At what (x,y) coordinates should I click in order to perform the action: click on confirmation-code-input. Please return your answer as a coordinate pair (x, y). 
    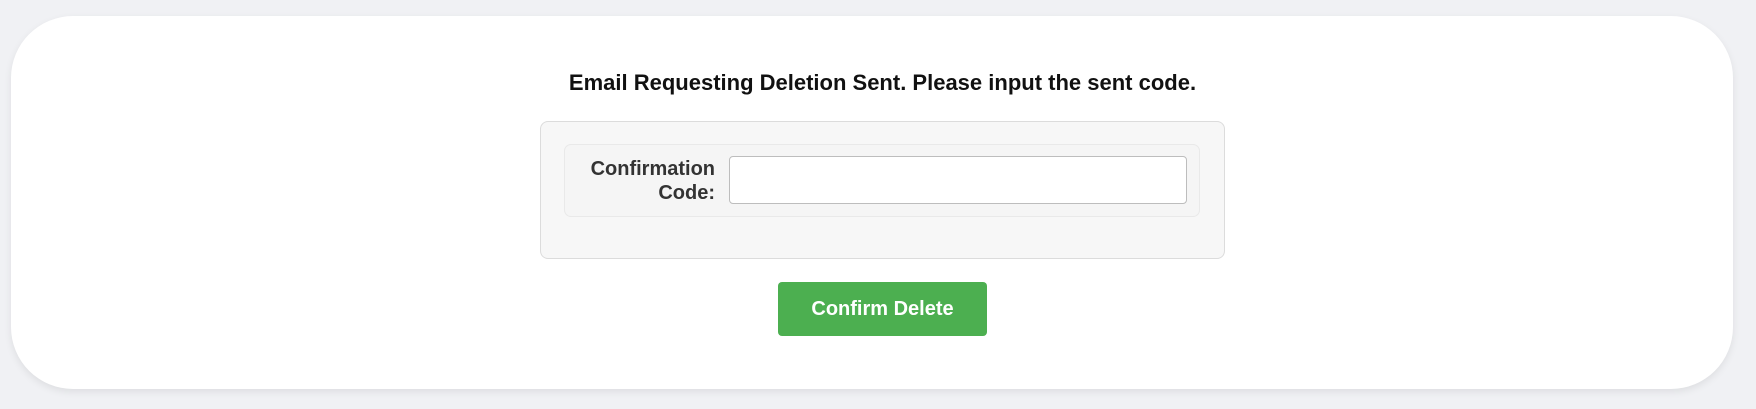
    Looking at the image, I should click on (958, 180).